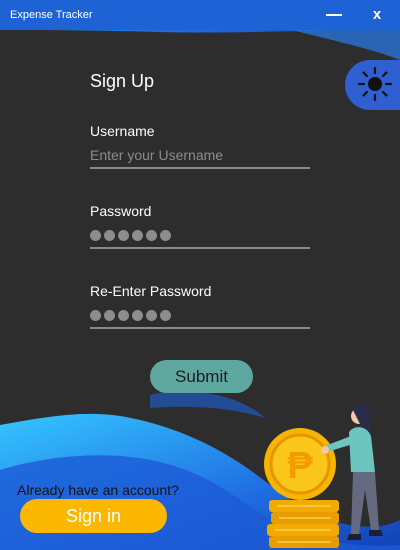  I want to click on sun-icon, so click(375, 84).